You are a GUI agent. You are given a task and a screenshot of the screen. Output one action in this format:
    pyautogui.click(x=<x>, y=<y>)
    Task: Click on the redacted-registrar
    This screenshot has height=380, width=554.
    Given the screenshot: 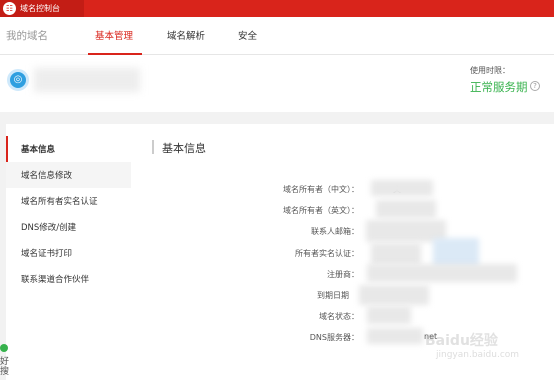 What is the action you would take?
    pyautogui.click(x=442, y=273)
    